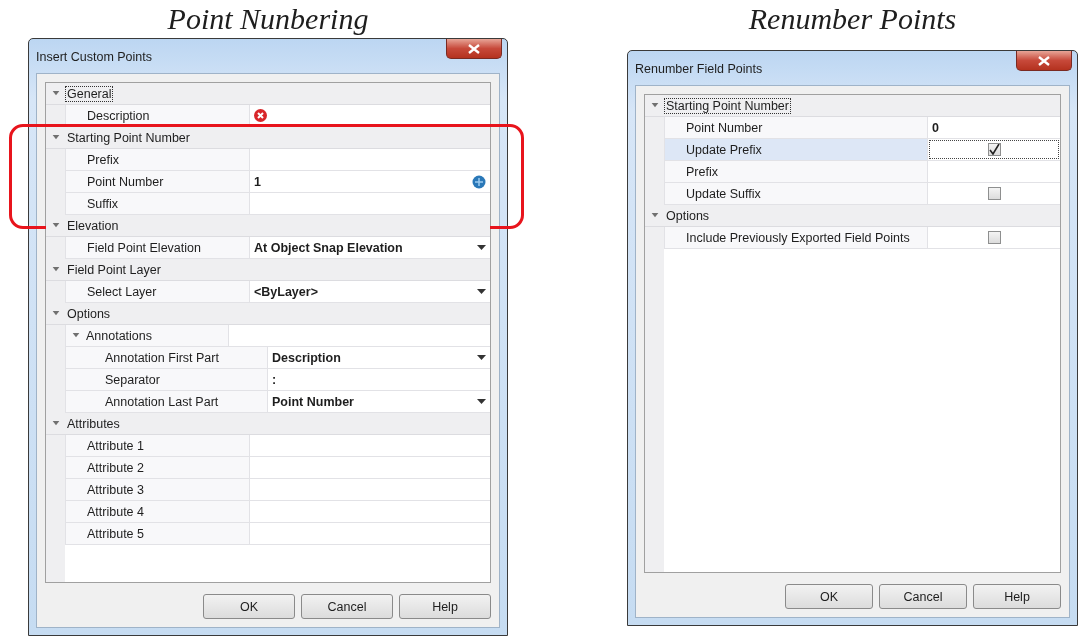  I want to click on check-mark-icon, so click(994, 149).